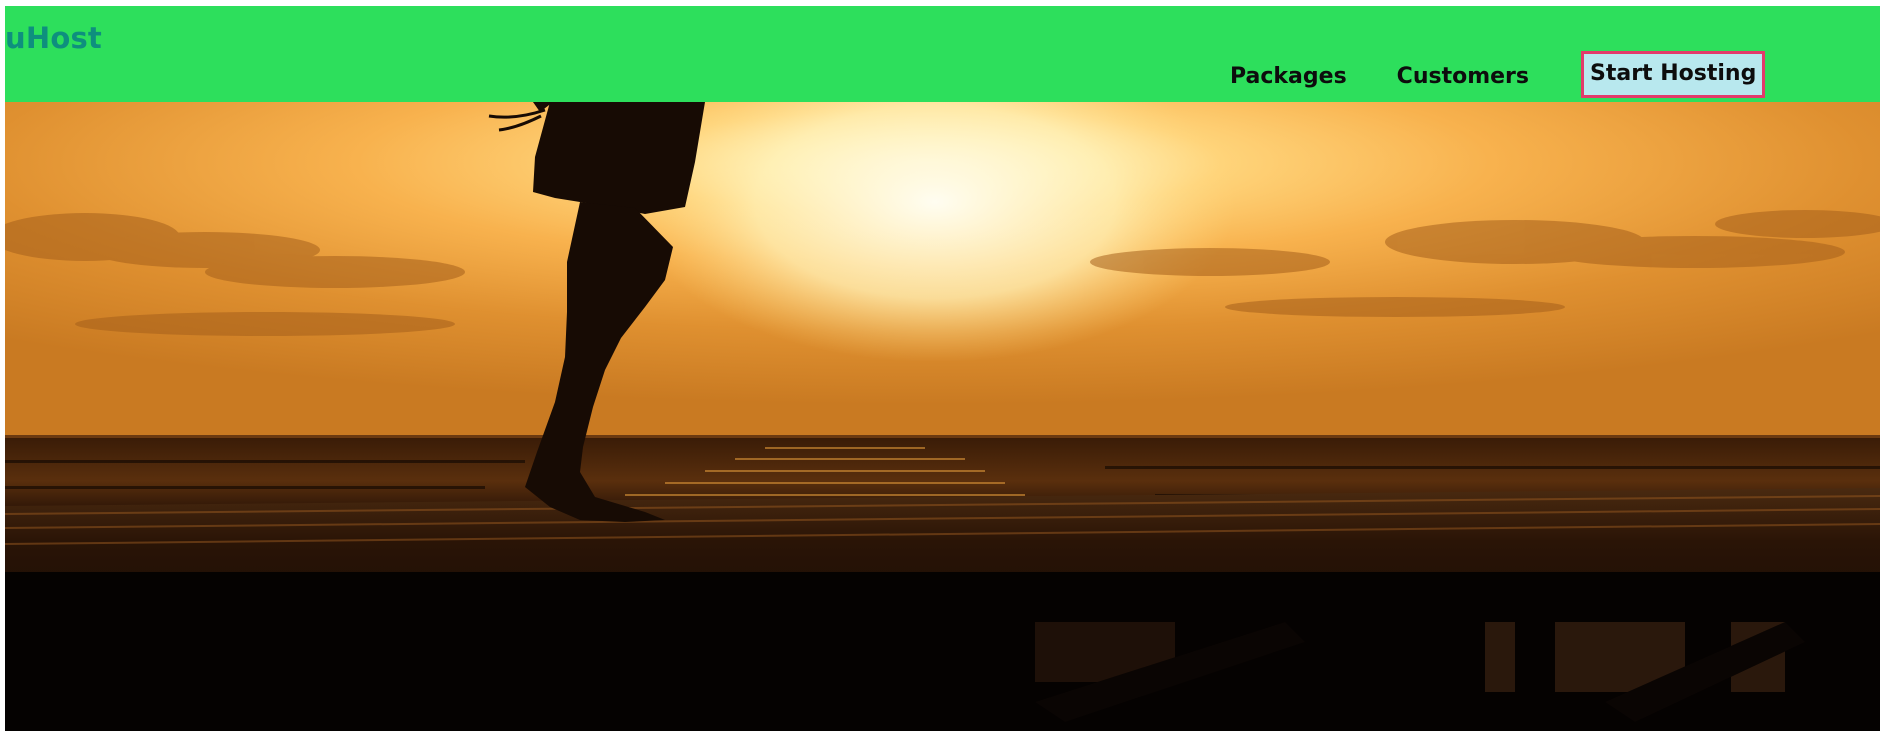 The image size is (1884, 737). I want to click on nav-packages-link: Packages, so click(1288, 71).